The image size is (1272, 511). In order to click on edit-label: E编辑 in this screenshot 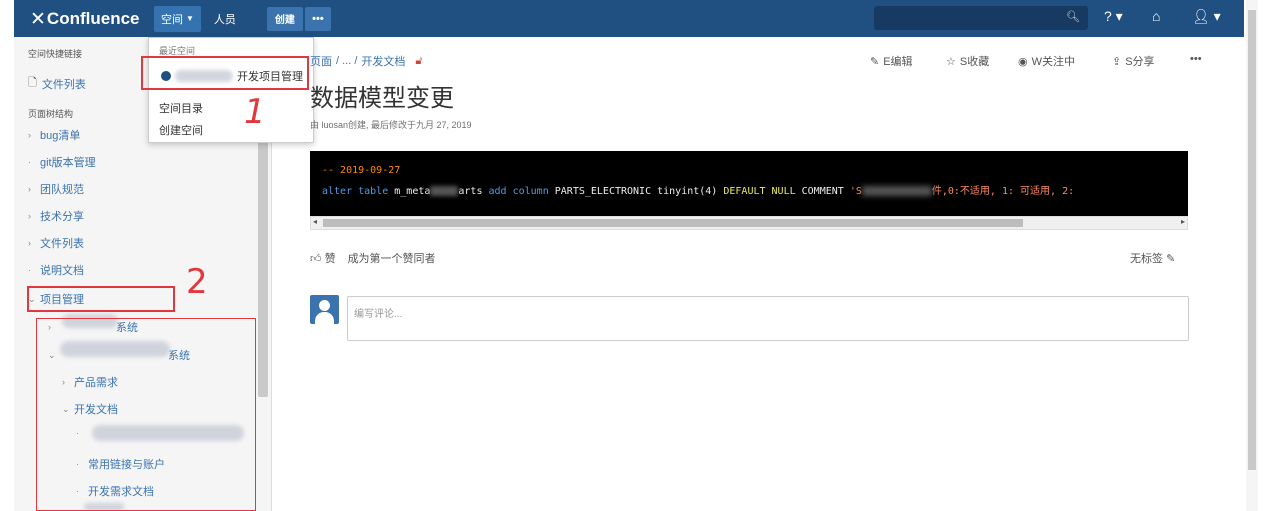, I will do `click(898, 62)`.